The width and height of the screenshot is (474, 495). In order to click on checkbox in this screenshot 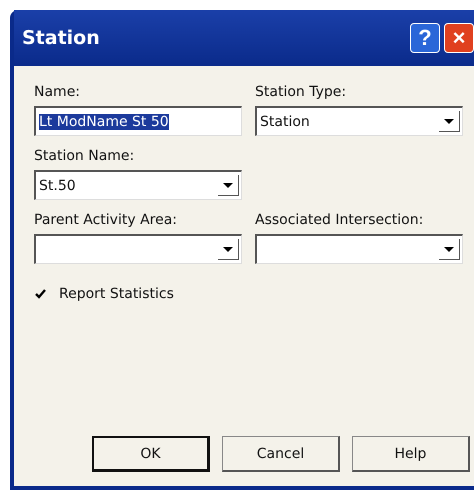, I will do `click(40, 294)`.